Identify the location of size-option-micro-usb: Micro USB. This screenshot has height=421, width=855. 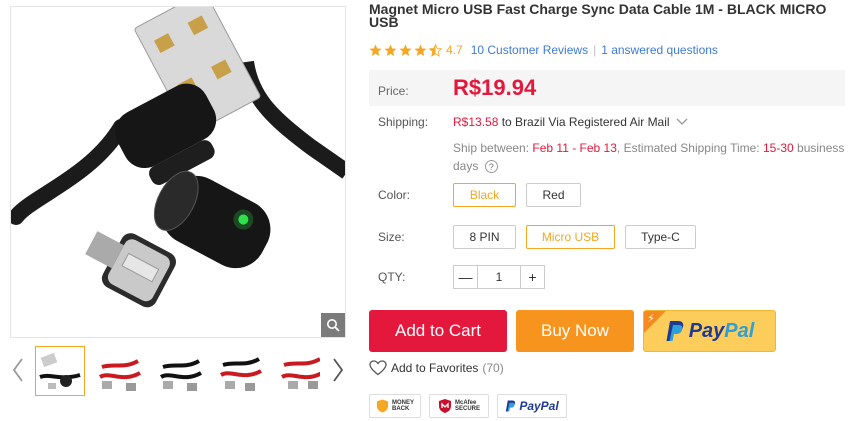
(570, 237).